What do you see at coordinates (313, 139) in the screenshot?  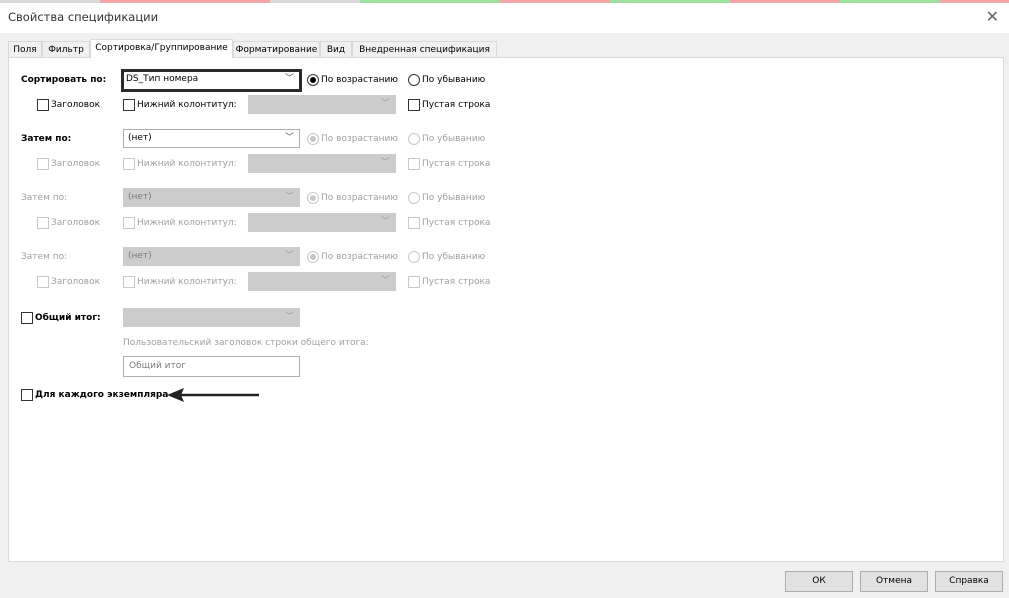 I see `then-by-1-ascending-radio` at bounding box center [313, 139].